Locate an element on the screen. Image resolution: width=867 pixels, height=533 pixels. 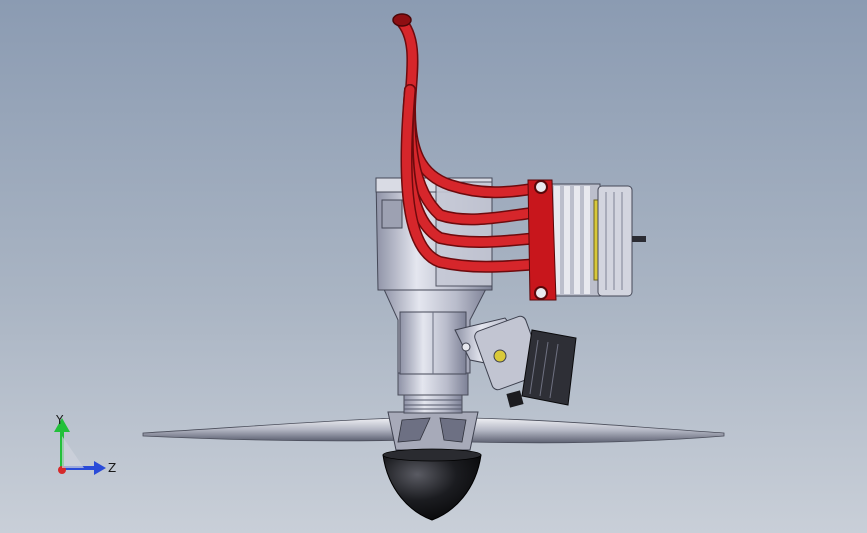
exhaust-outlet is located at coordinates (402, 20).